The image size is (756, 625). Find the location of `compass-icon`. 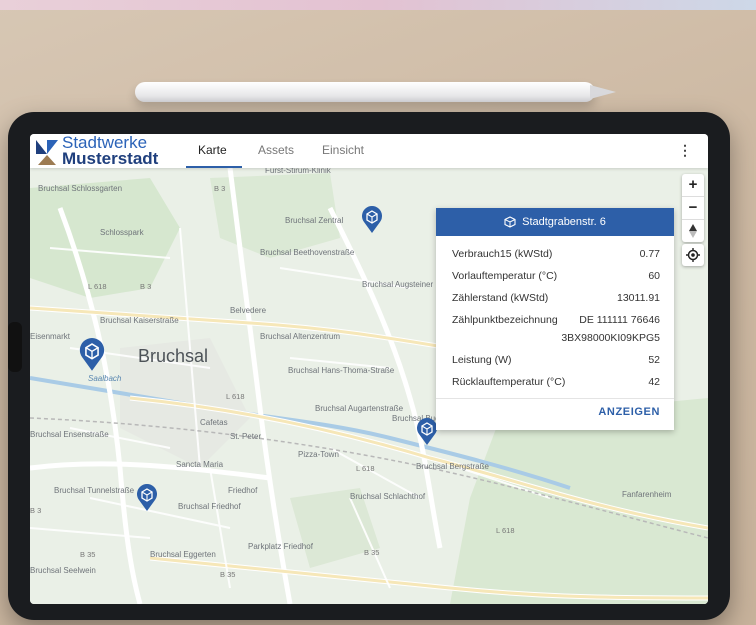

compass-icon is located at coordinates (693, 231).